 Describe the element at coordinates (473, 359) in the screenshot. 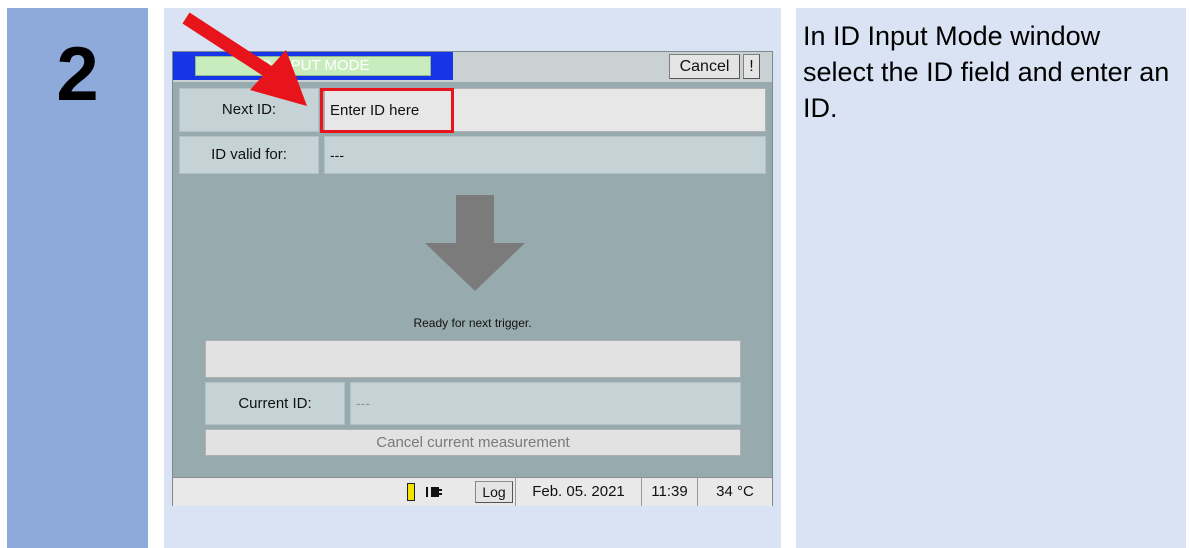

I see `blank-display-field` at that location.